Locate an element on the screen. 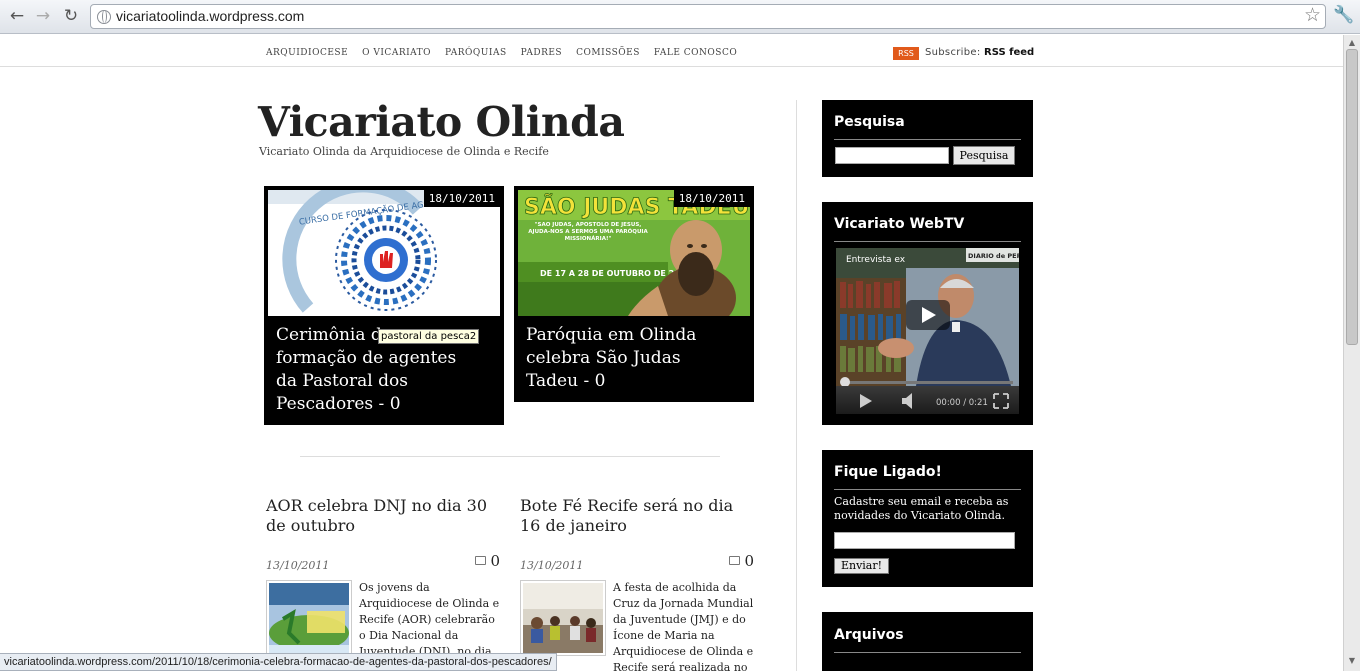 The height and width of the screenshot is (671, 1360). browser-toolbar: ← → ↻ vicariatoolinda.wordpress.com ☆ 🔧 is located at coordinates (680, 17).